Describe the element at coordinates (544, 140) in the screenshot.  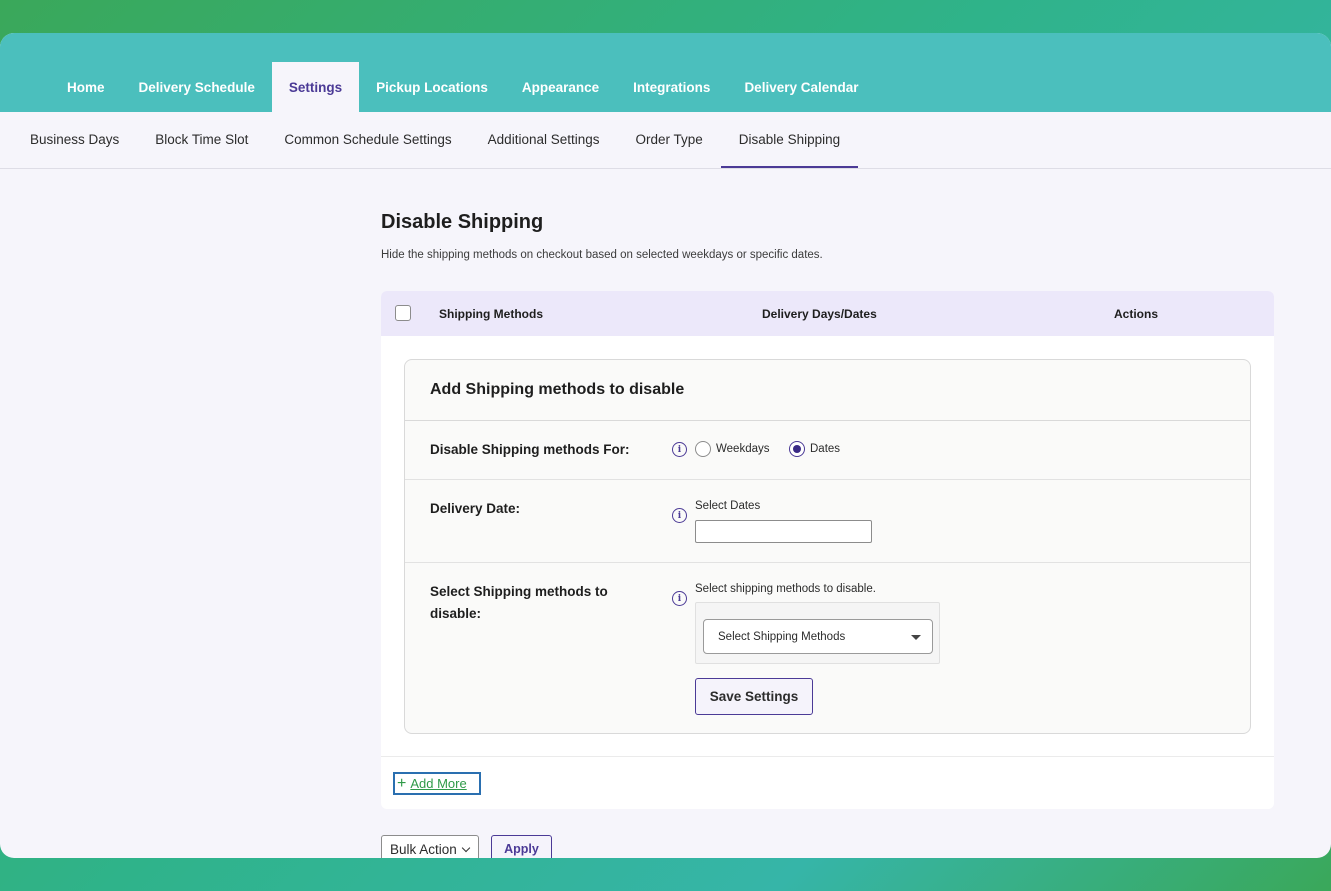
I see `subtab-additional-settings: Additional Settings` at that location.